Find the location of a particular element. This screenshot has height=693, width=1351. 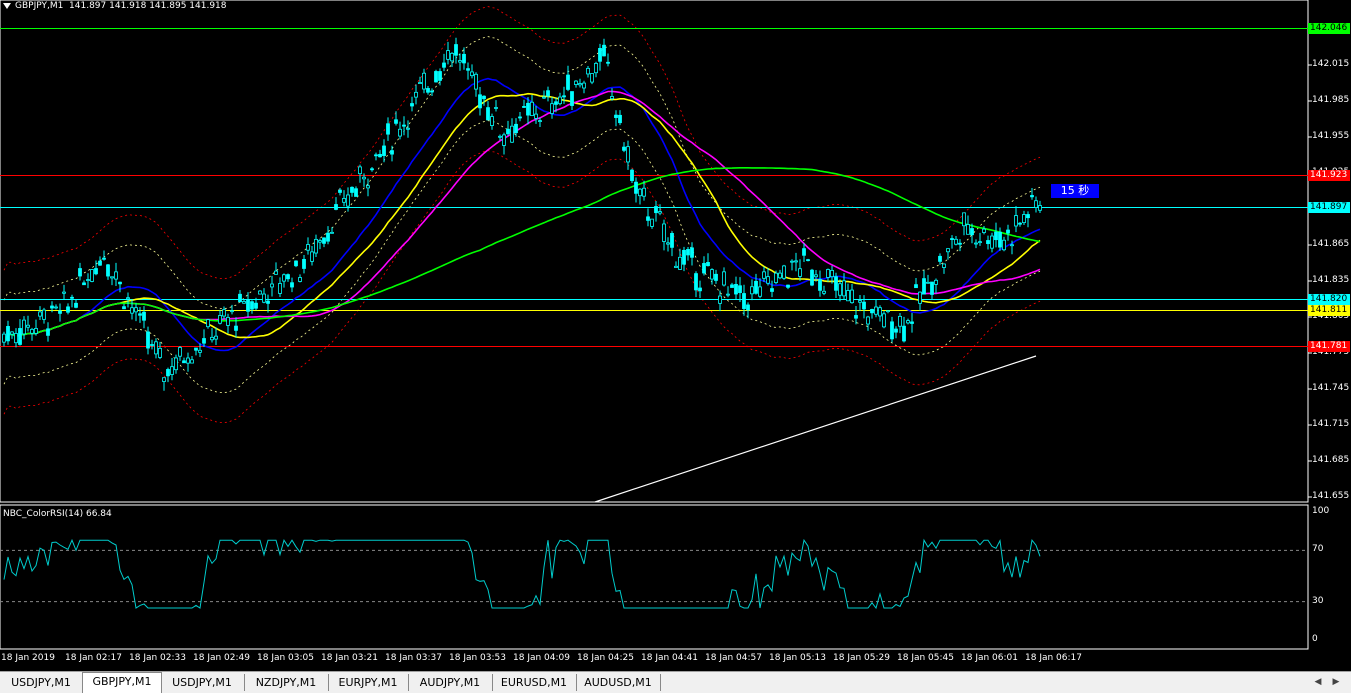

indicator-tick-label: 0 is located at coordinates (1315, 639).